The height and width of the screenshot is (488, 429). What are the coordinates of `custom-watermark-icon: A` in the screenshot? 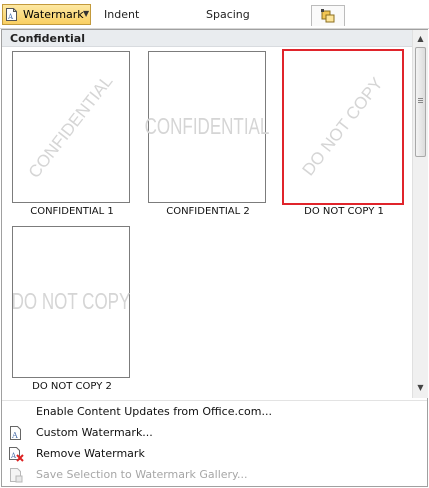 It's located at (16, 433).